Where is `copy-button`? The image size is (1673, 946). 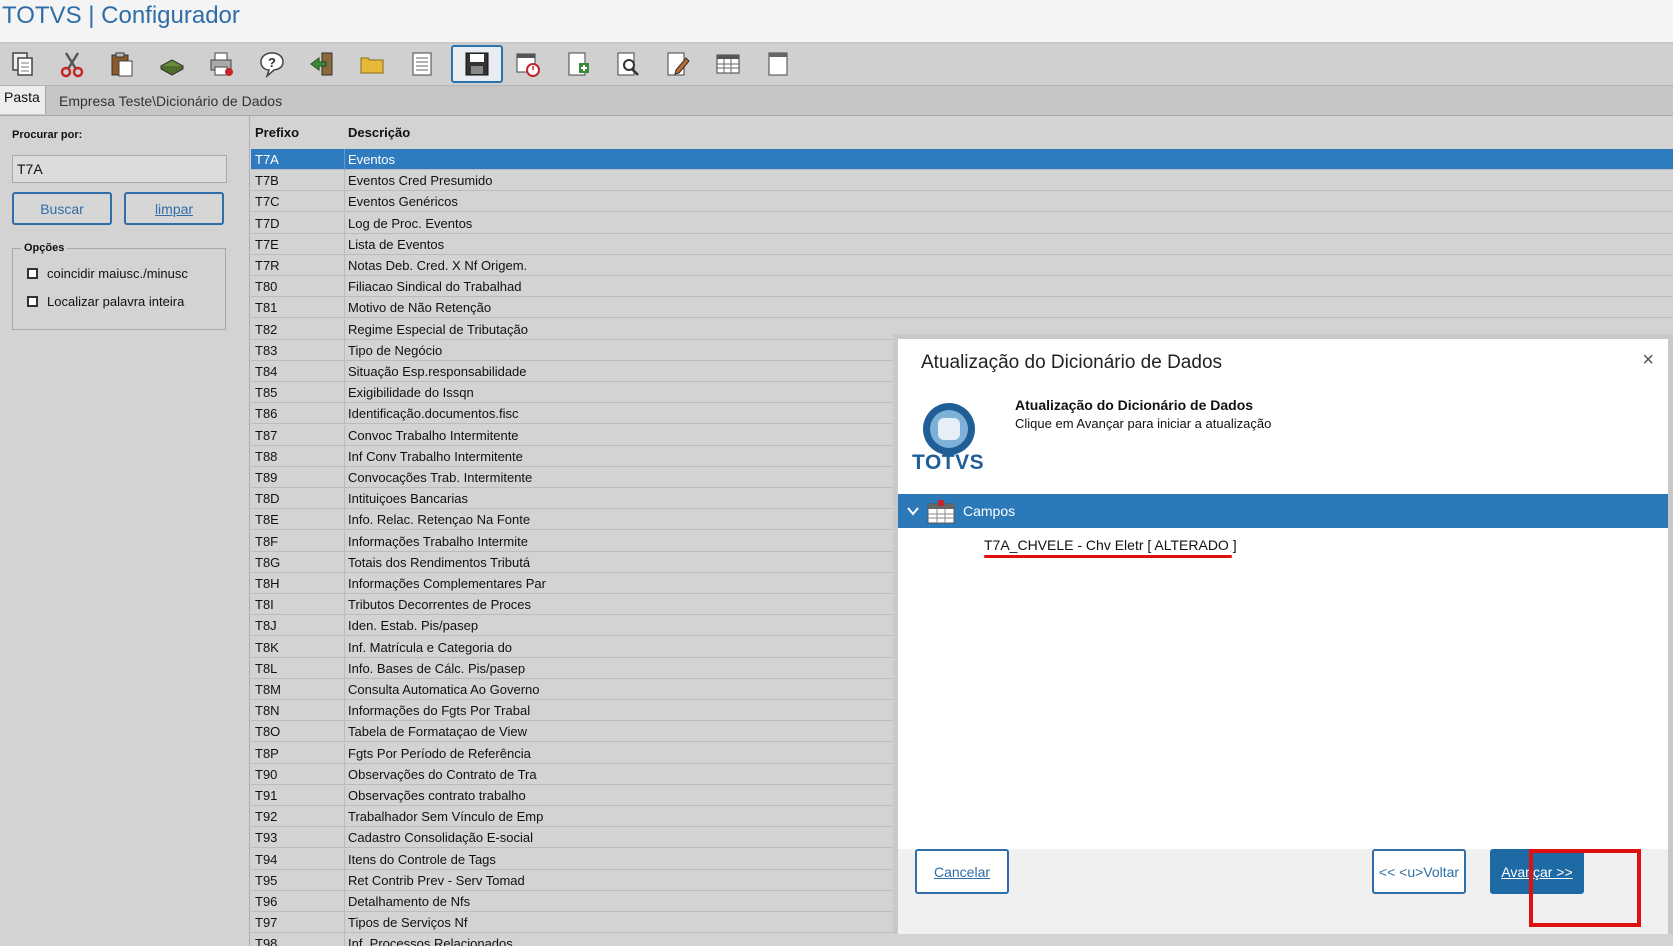 copy-button is located at coordinates (22, 64).